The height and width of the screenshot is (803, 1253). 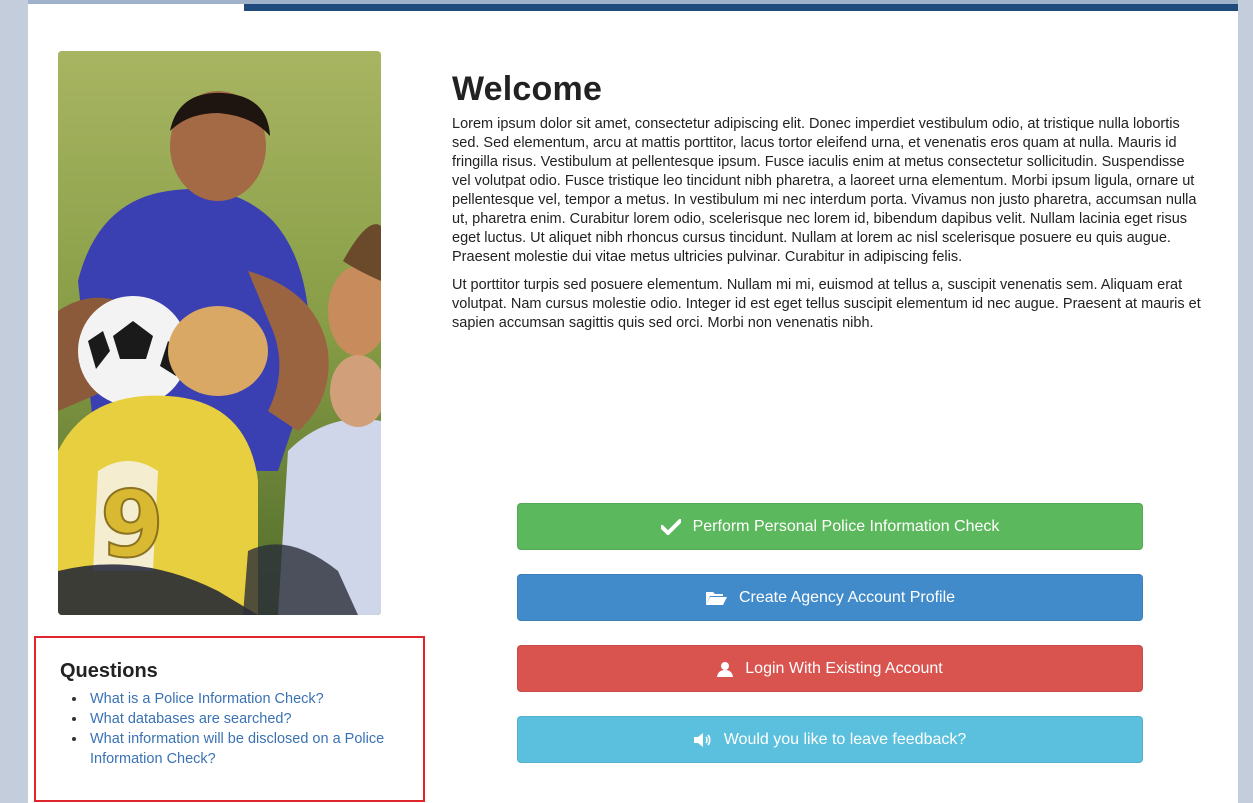 What do you see at coordinates (670, 526) in the screenshot?
I see `checkmark-icon` at bounding box center [670, 526].